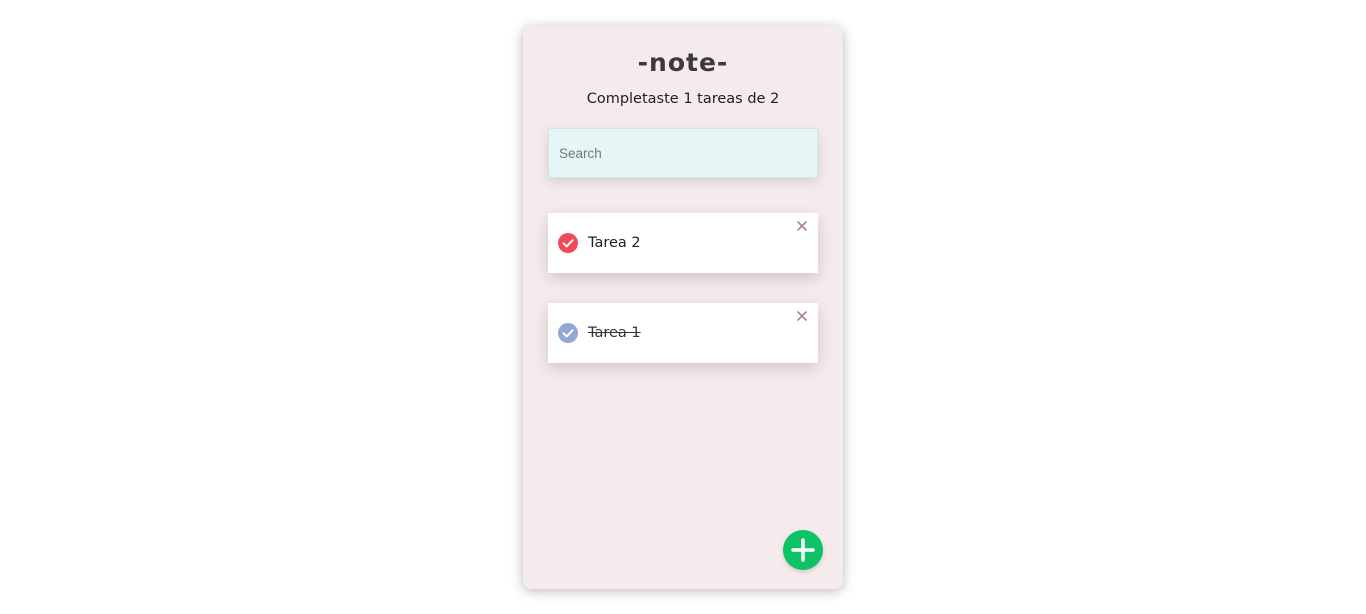  What do you see at coordinates (683, 99) in the screenshot?
I see `todo-counter: Completaste 1 tareas de 2` at bounding box center [683, 99].